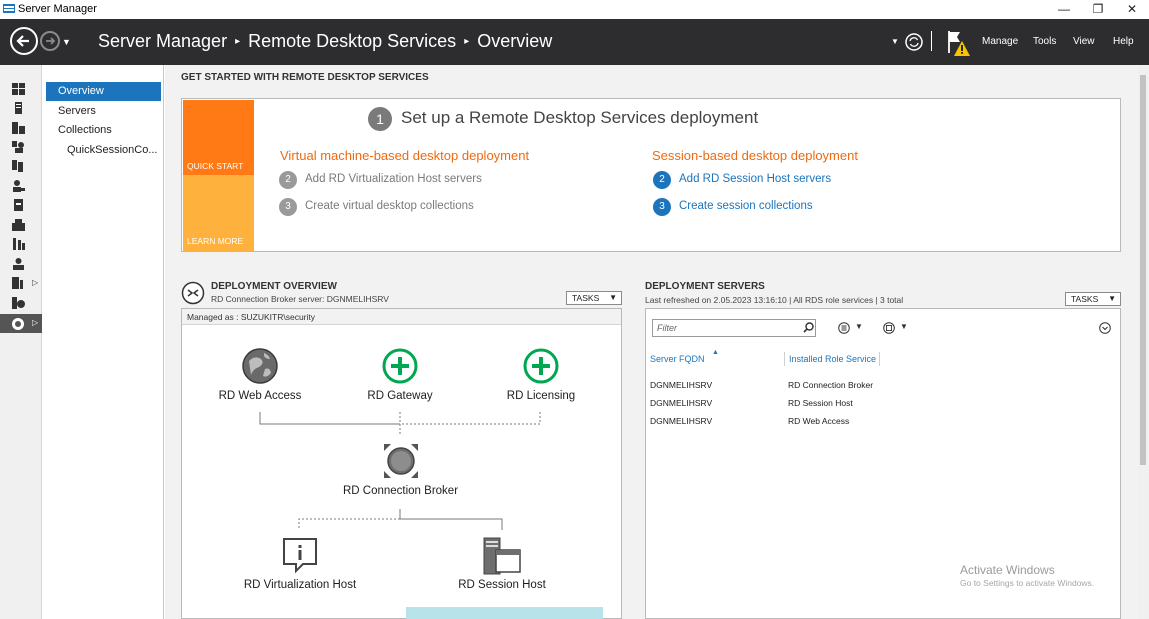 The height and width of the screenshot is (619, 1149). Describe the element at coordinates (260, 396) in the screenshot. I see `rd-web-access-label: RD Web Access` at that location.